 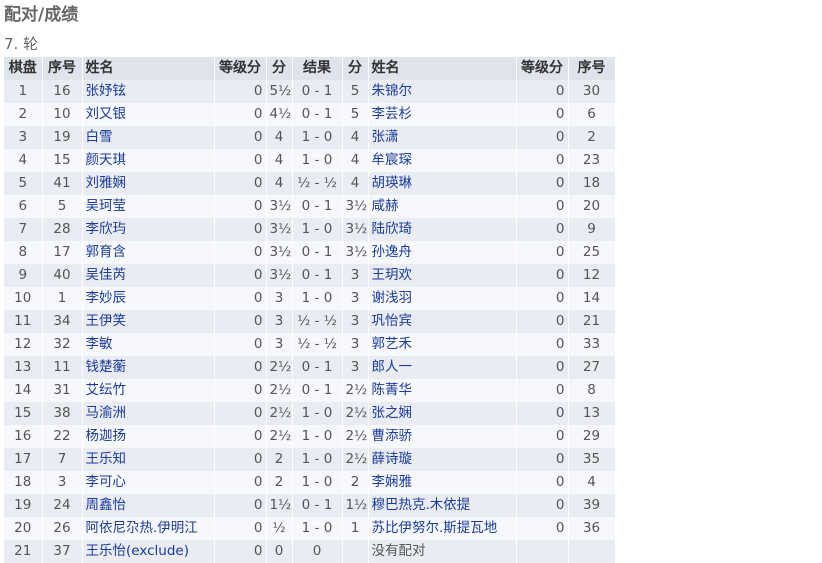 What do you see at coordinates (106, 459) in the screenshot?
I see `white-player-name-link: 王乐知` at bounding box center [106, 459].